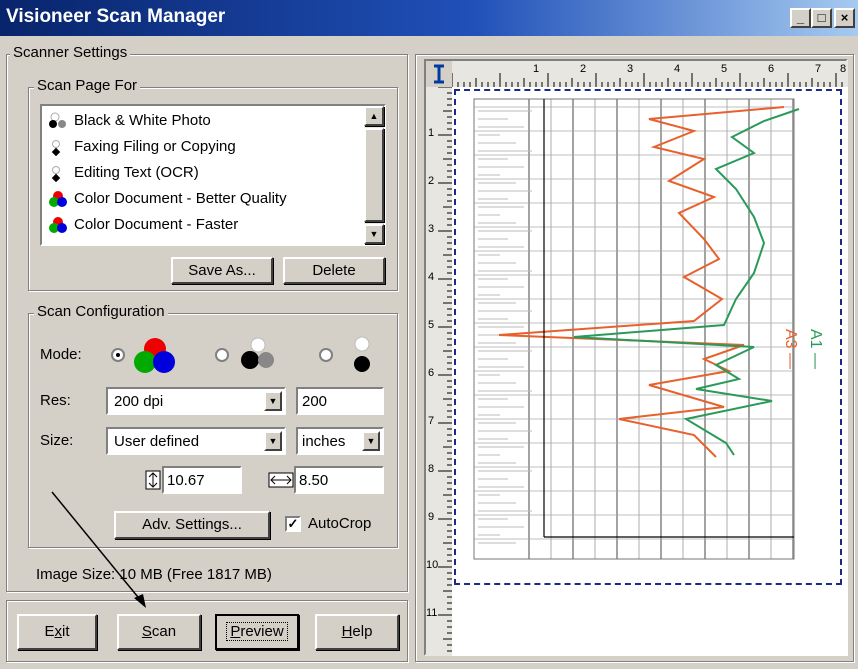 The height and width of the screenshot is (669, 858). What do you see at coordinates (340, 401) in the screenshot?
I see `resolution-input: 200` at bounding box center [340, 401].